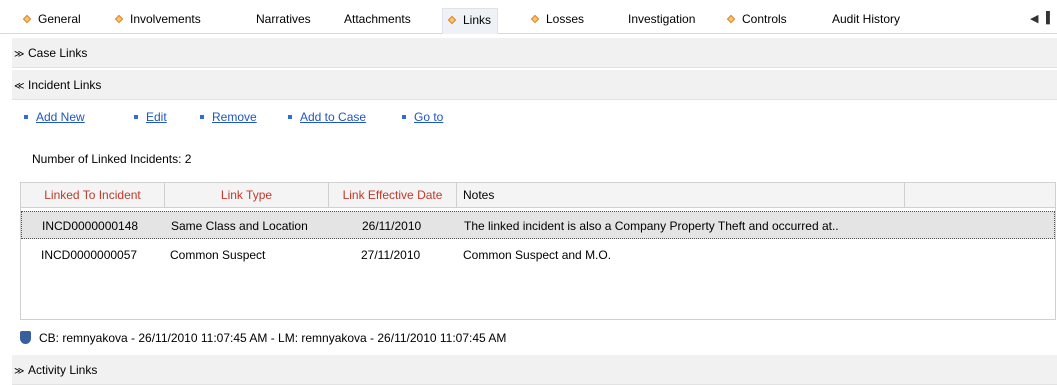 The image size is (1057, 385). I want to click on cell-incident: INCD0000000057, so click(89, 255).